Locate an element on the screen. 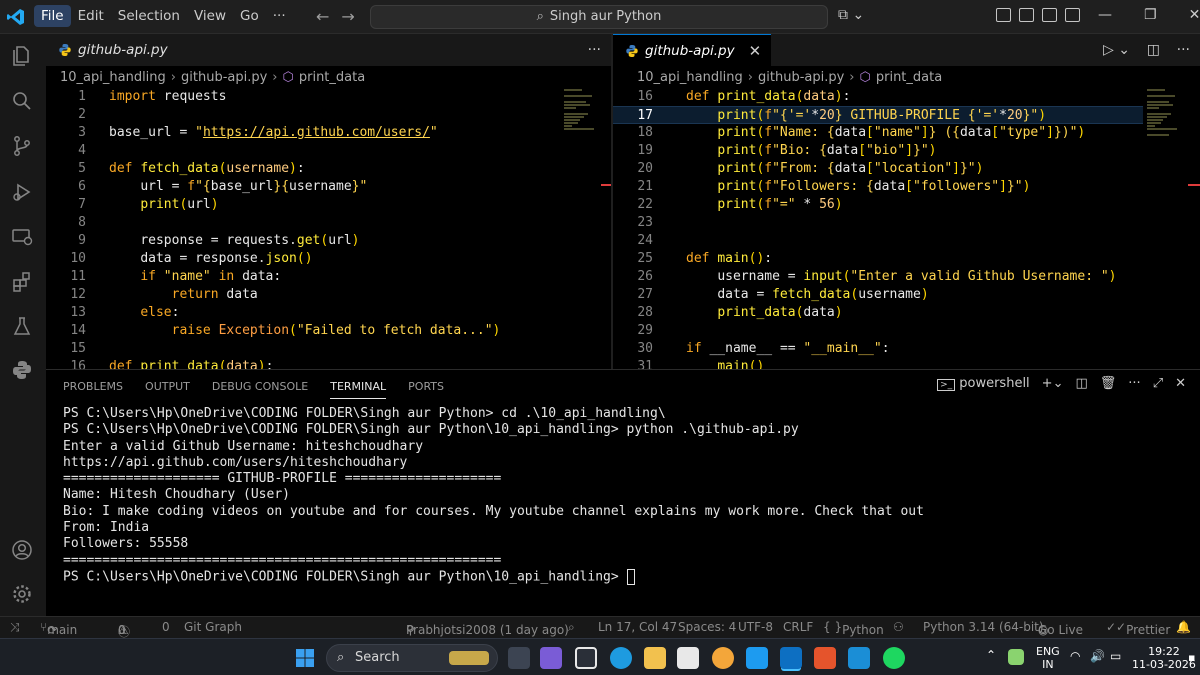 The width and height of the screenshot is (1200, 675). indentation-status: Spaces: 4 is located at coordinates (707, 627).